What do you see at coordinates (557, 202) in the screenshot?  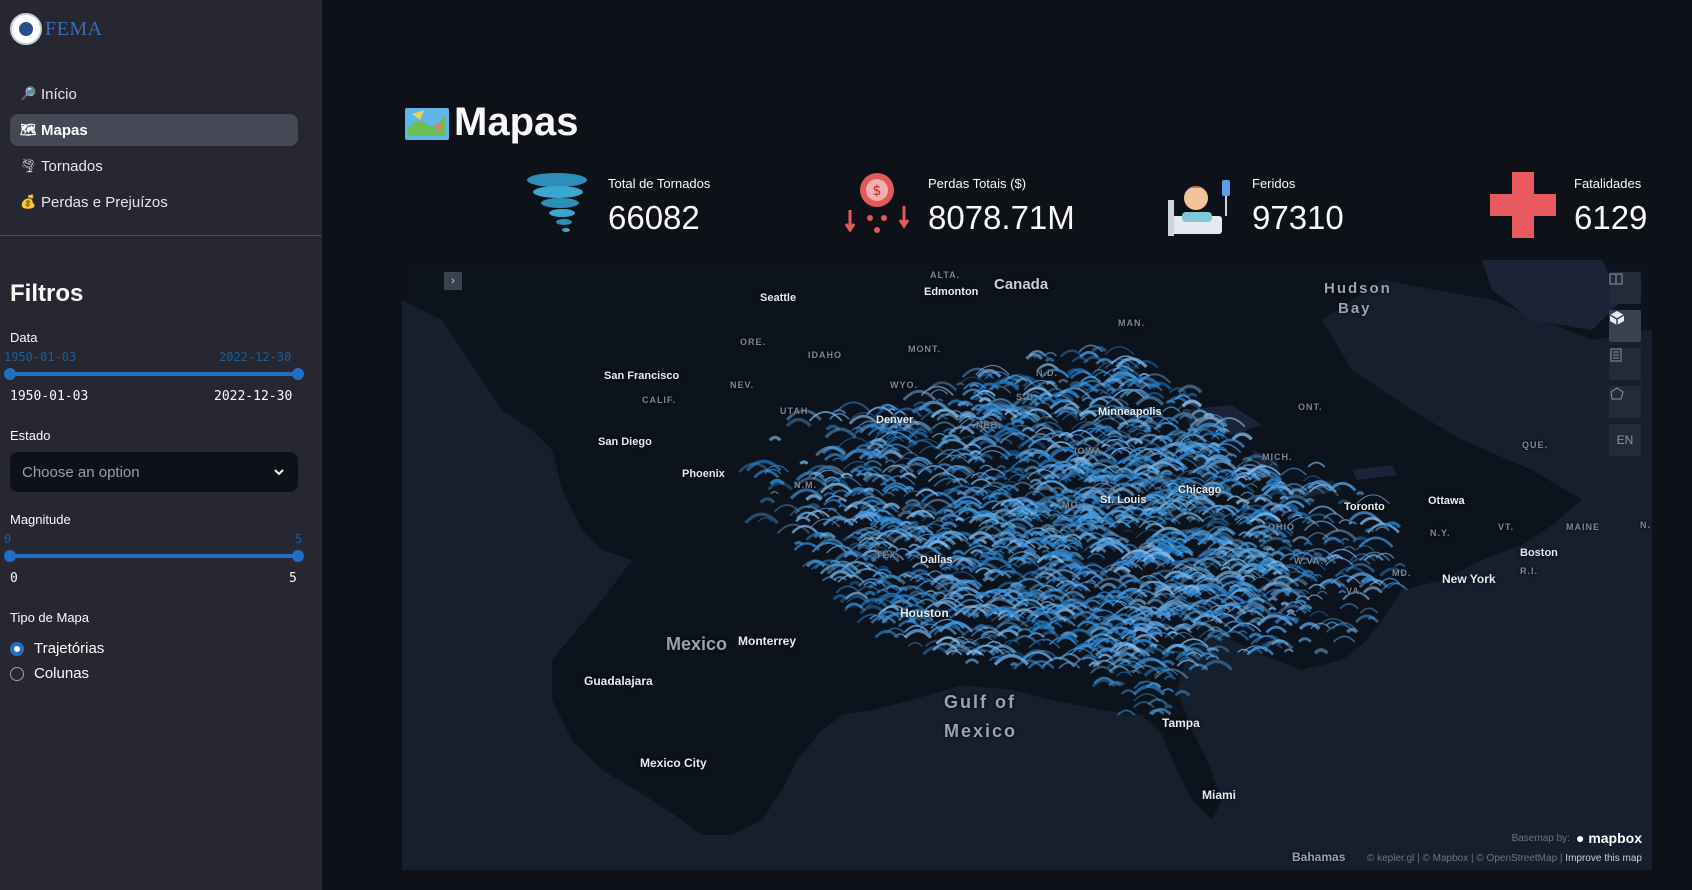 I see `tornado-icon` at bounding box center [557, 202].